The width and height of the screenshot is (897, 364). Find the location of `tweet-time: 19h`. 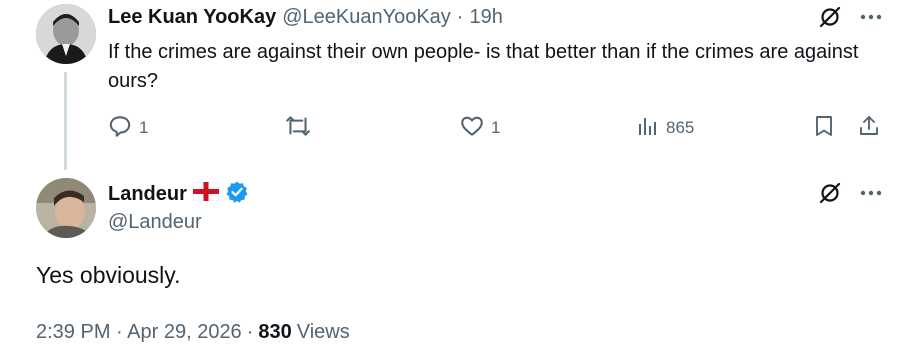

tweet-time: 19h is located at coordinates (485, 17).